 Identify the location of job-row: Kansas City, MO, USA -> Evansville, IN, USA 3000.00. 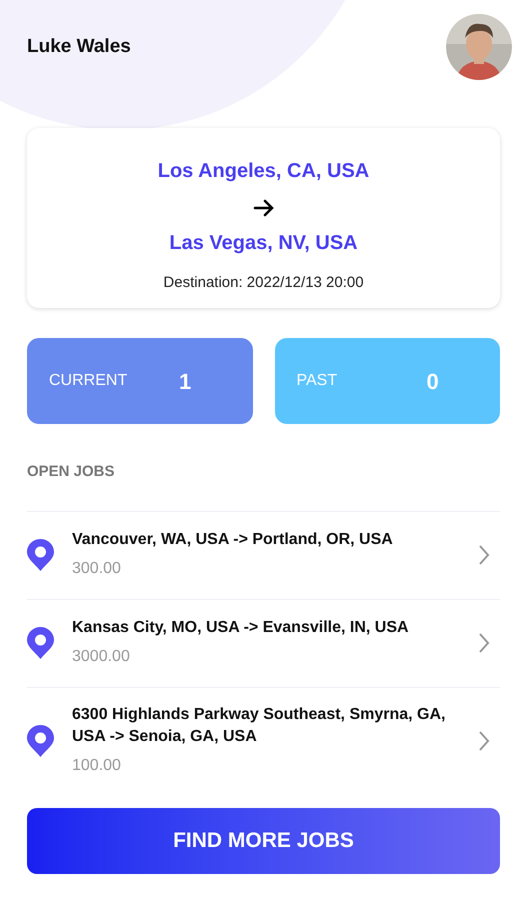
(263, 642).